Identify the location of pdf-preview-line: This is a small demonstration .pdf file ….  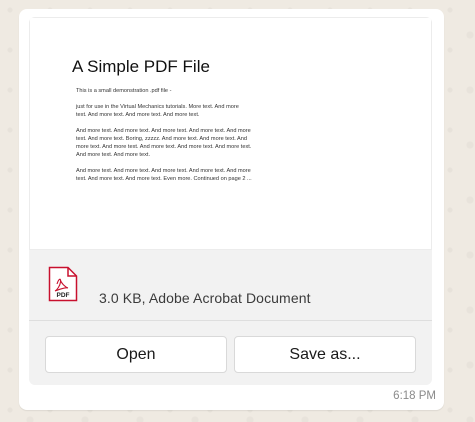
(124, 91).